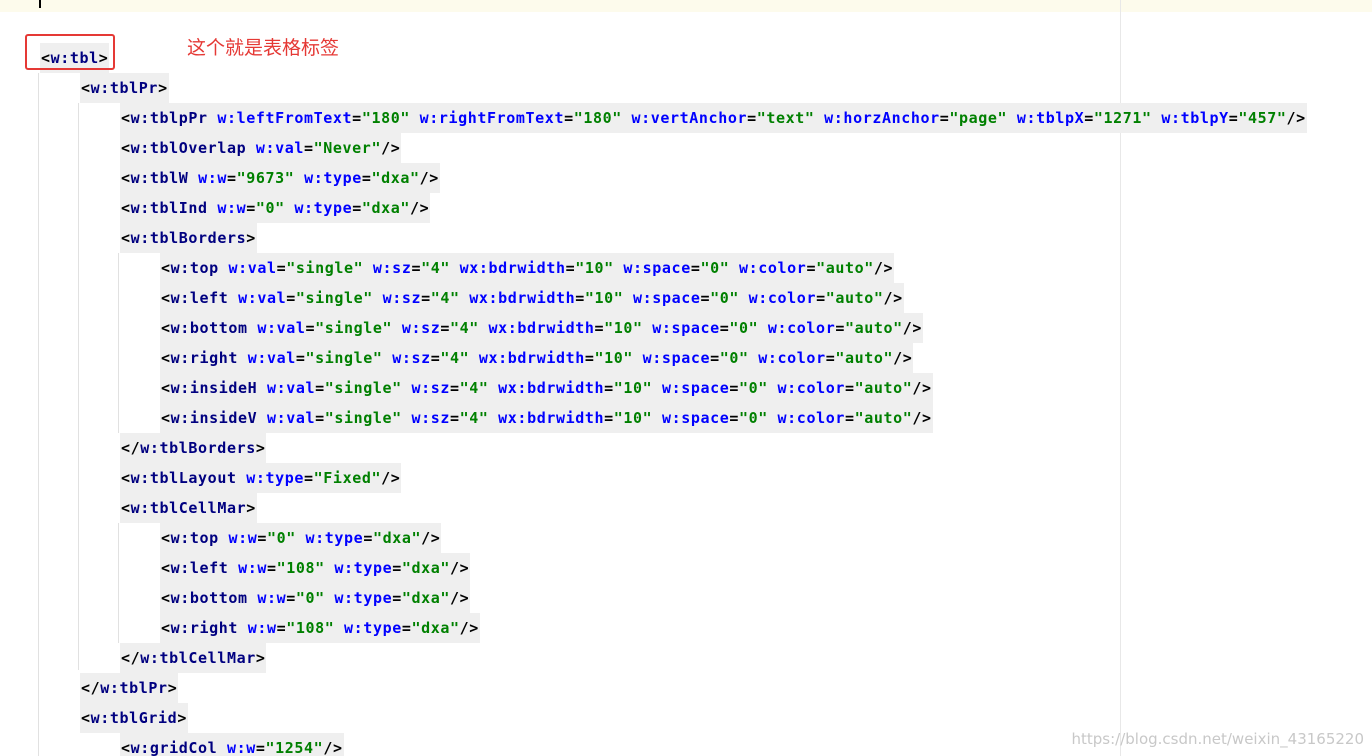  Describe the element at coordinates (209, 598) in the screenshot. I see `tag-name: w:bottom` at that location.